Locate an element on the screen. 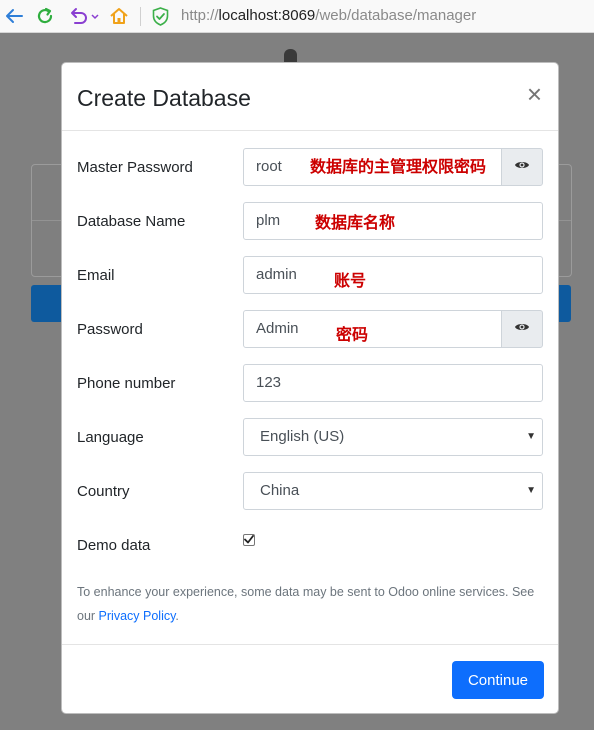  back-arrow-icon is located at coordinates (14, 16).